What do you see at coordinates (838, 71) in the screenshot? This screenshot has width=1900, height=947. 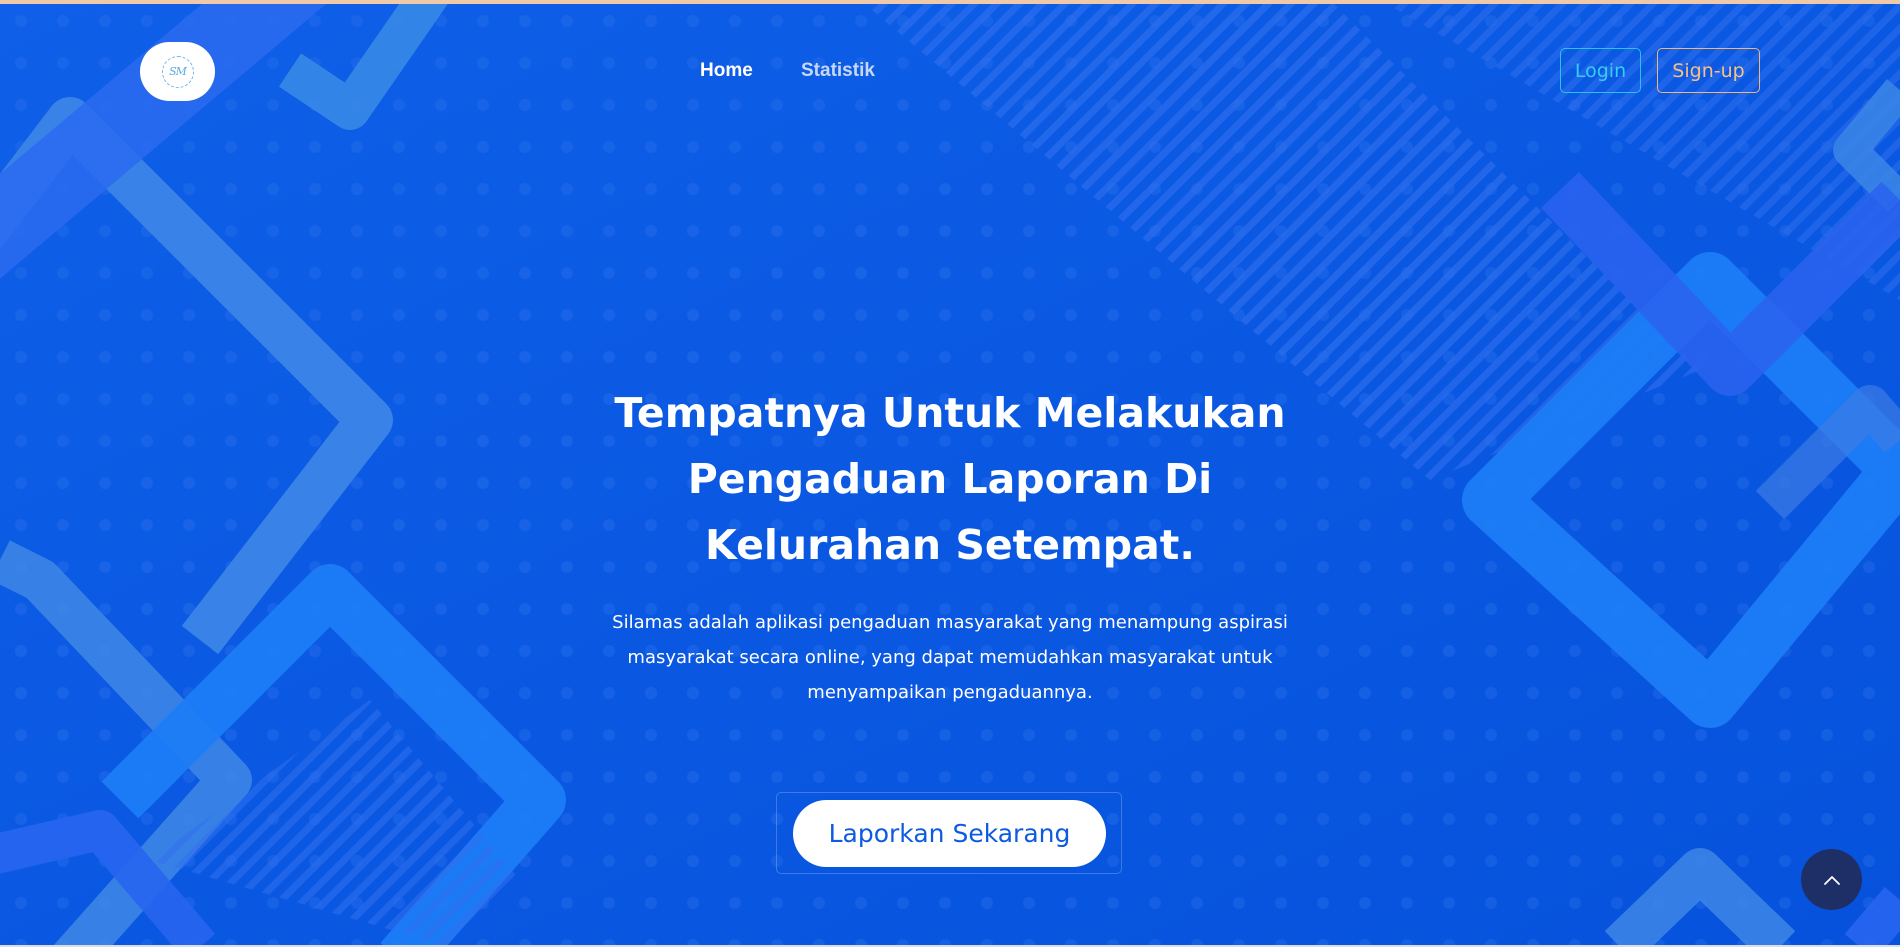 I see `nav-statistik-link: Statistik` at bounding box center [838, 71].